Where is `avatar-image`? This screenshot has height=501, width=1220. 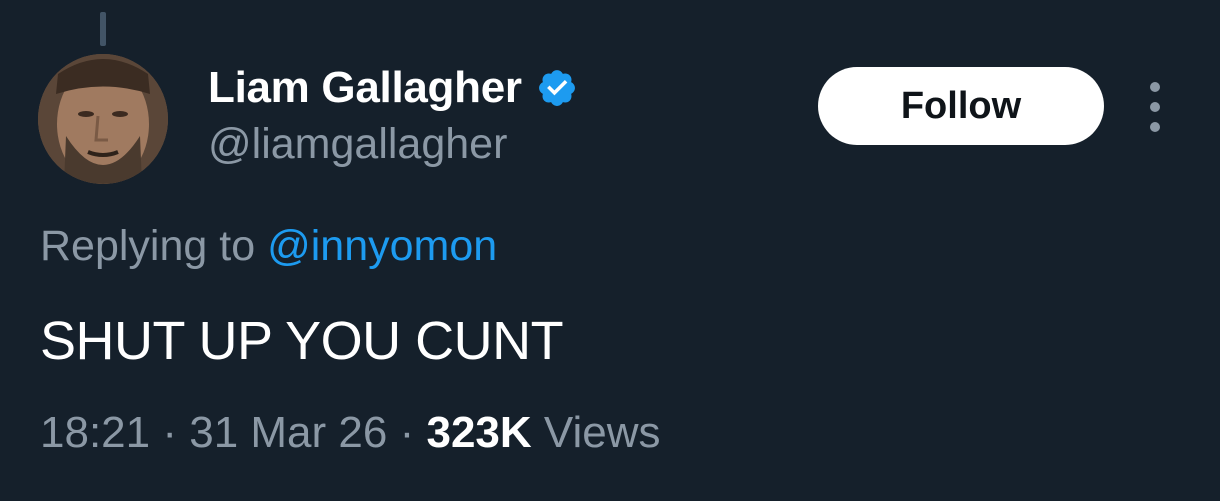
avatar-image is located at coordinates (103, 119).